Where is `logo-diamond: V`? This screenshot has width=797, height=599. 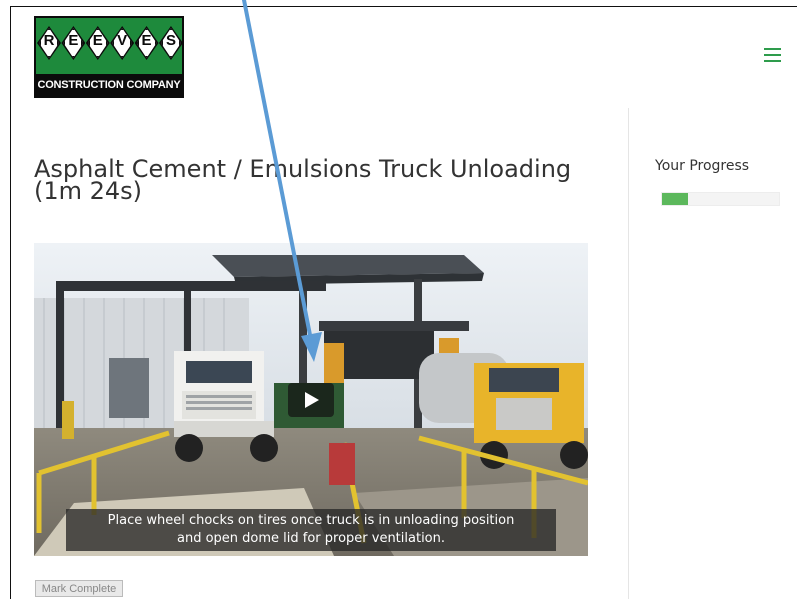 logo-diamond: V is located at coordinates (122, 43).